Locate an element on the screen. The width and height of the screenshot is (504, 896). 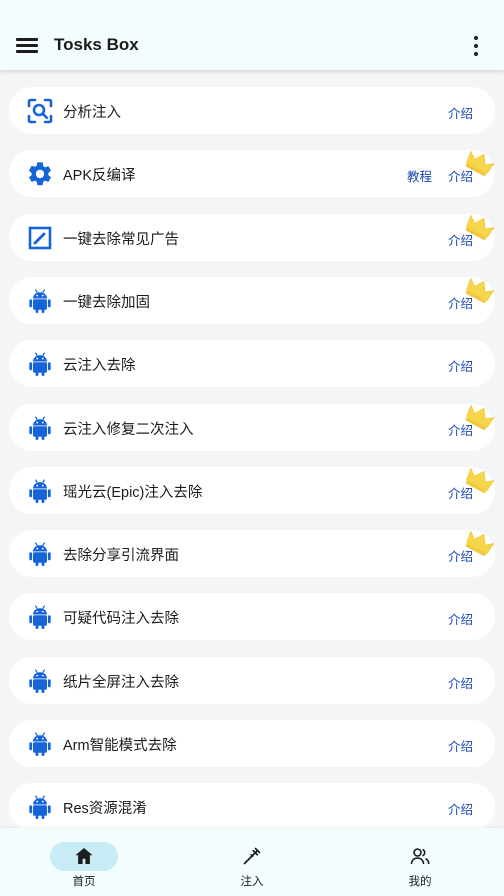
nav-item-syringe: 注入 is located at coordinates (252, 862).